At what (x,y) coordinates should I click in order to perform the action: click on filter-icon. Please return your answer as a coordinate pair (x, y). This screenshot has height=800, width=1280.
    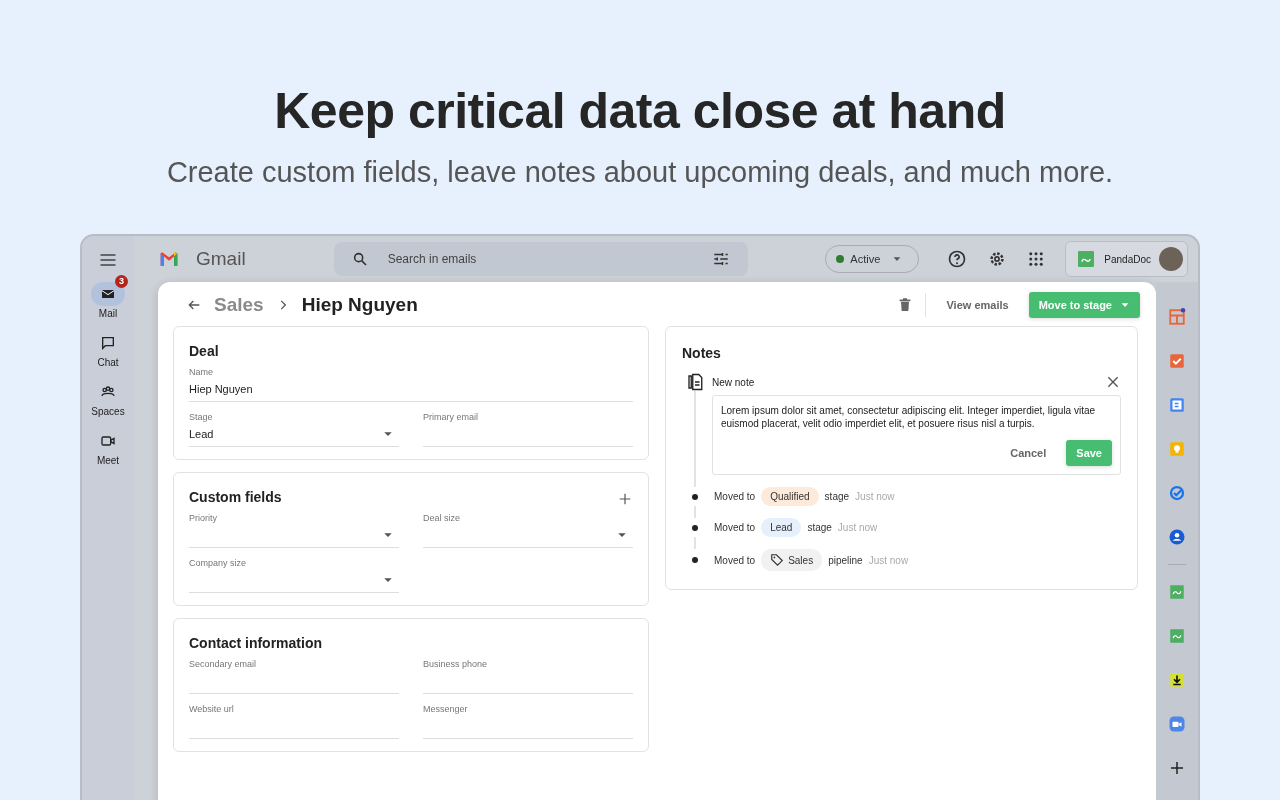
    Looking at the image, I should click on (720, 259).